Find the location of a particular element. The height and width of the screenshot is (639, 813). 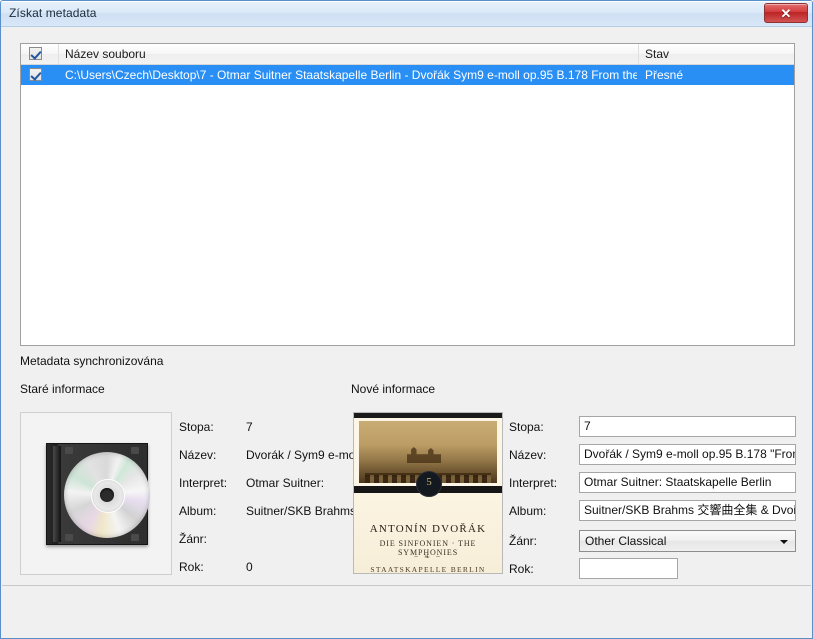

new-label-genre: Žánr: is located at coordinates (523, 541).